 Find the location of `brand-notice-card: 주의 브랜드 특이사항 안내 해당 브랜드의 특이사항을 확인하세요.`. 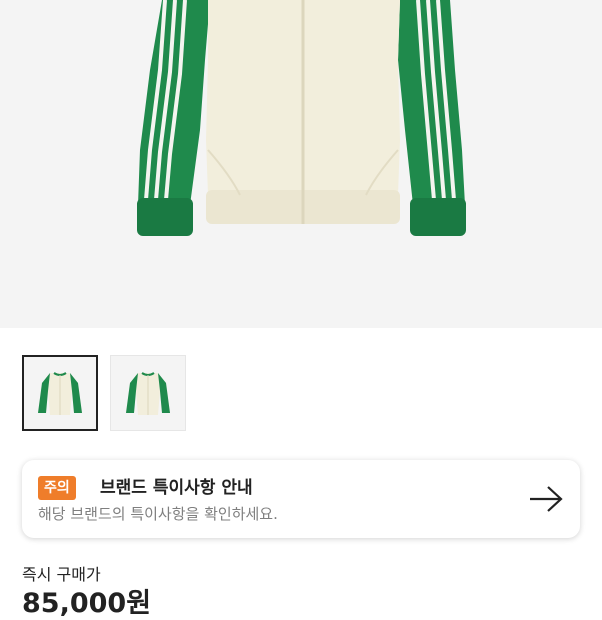

brand-notice-card: 주의 브랜드 특이사항 안내 해당 브랜드의 특이사항을 확인하세요. is located at coordinates (301, 499).